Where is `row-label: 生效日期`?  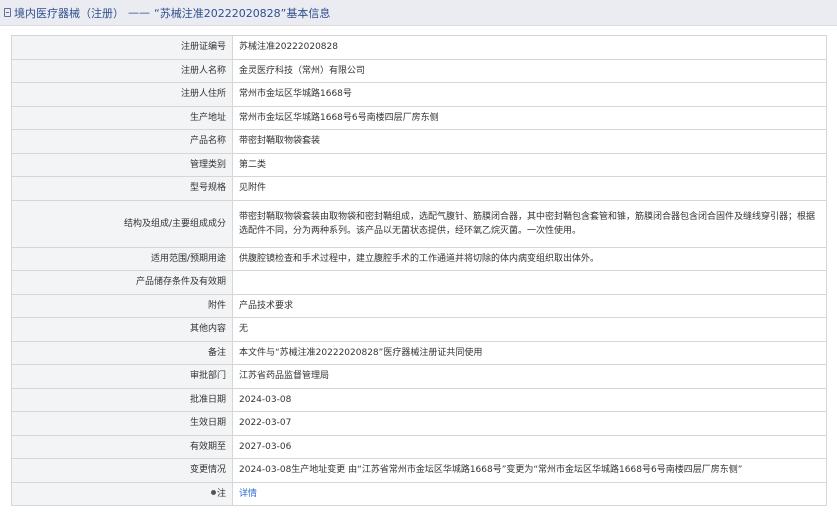
row-label: 生效日期 is located at coordinates (122, 423).